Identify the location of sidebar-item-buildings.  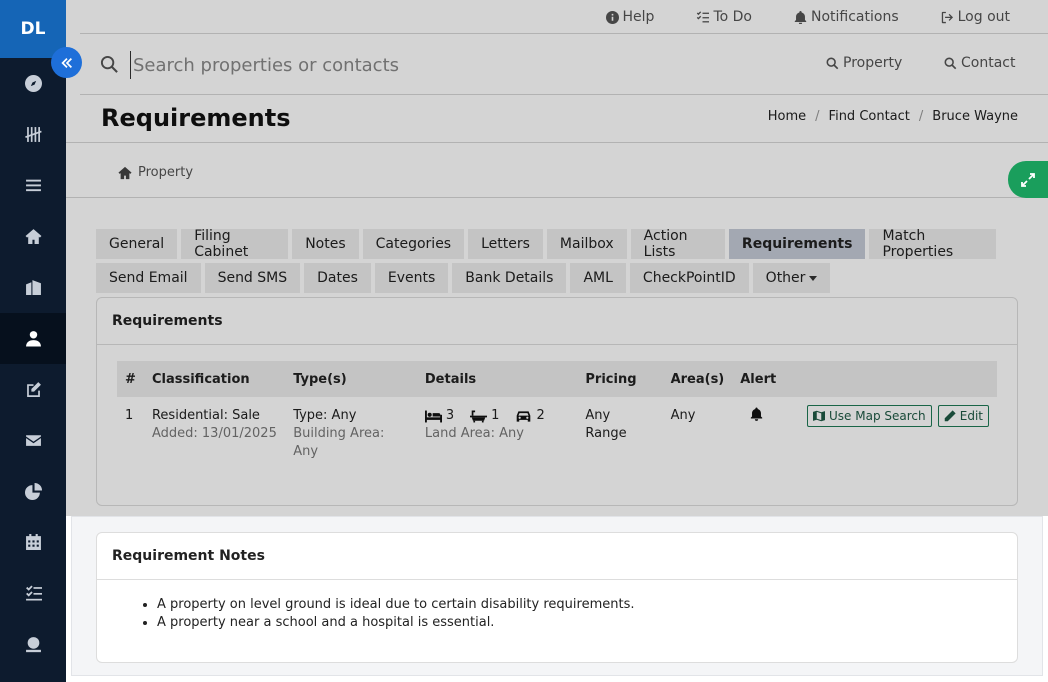
(33, 287).